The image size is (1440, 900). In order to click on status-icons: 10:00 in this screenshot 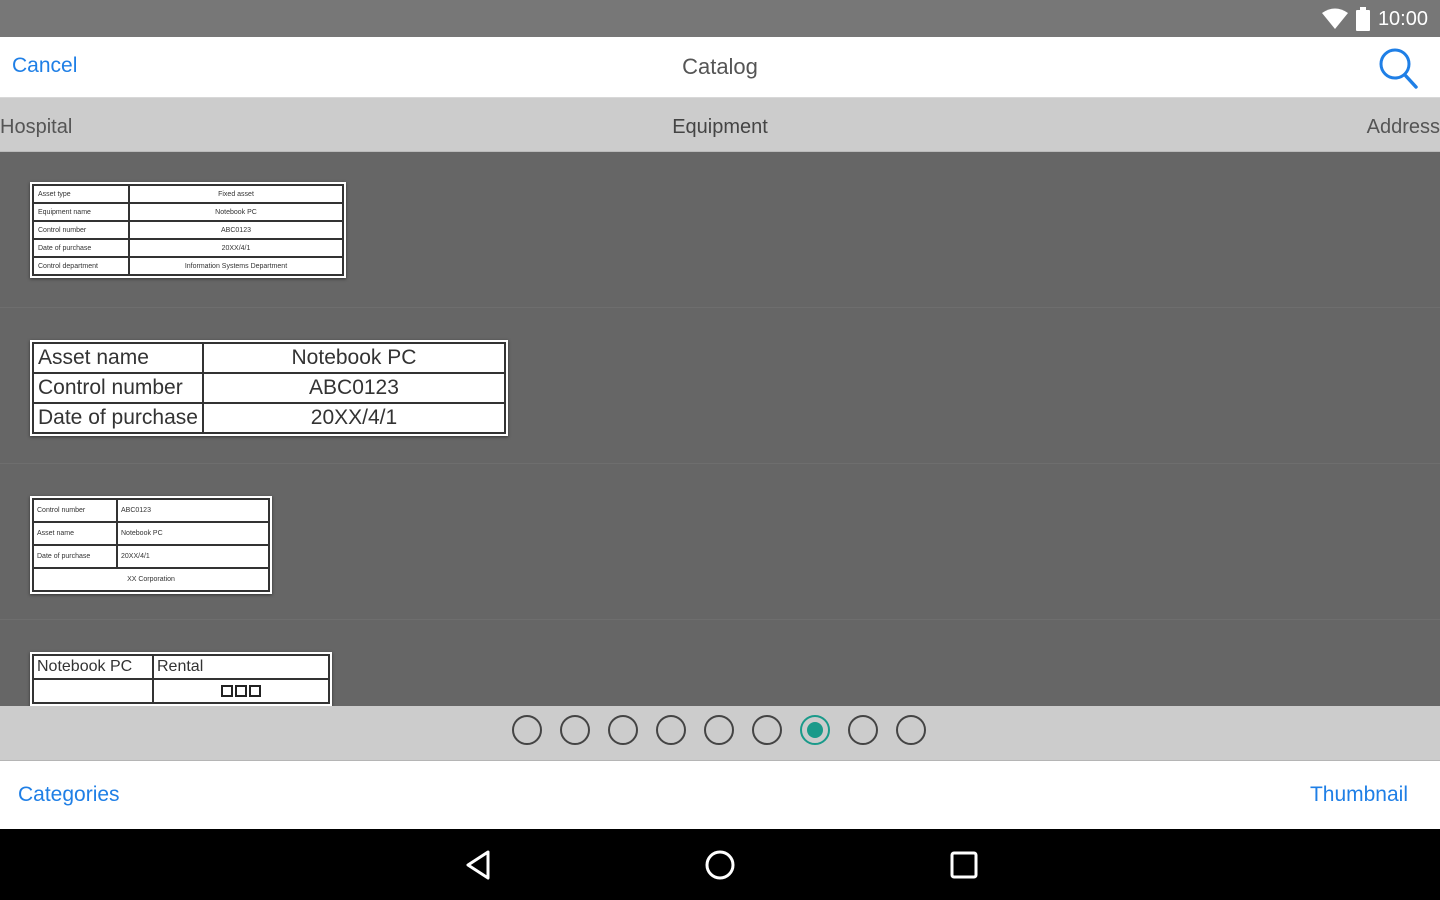, I will do `click(1374, 19)`.